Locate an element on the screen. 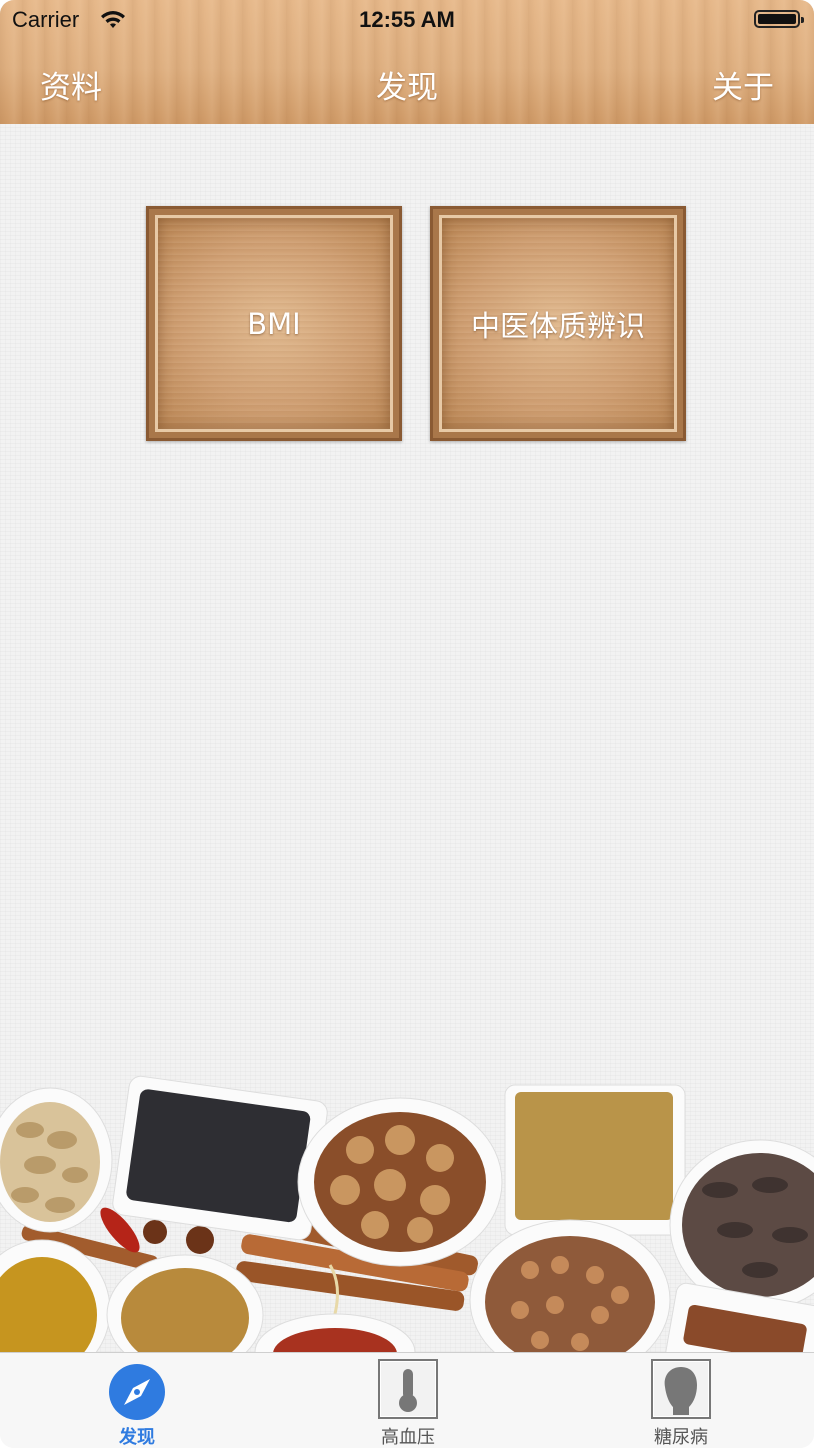 The height and width of the screenshot is (1448, 814). tab-discover-label: 发现 is located at coordinates (137, 1437).